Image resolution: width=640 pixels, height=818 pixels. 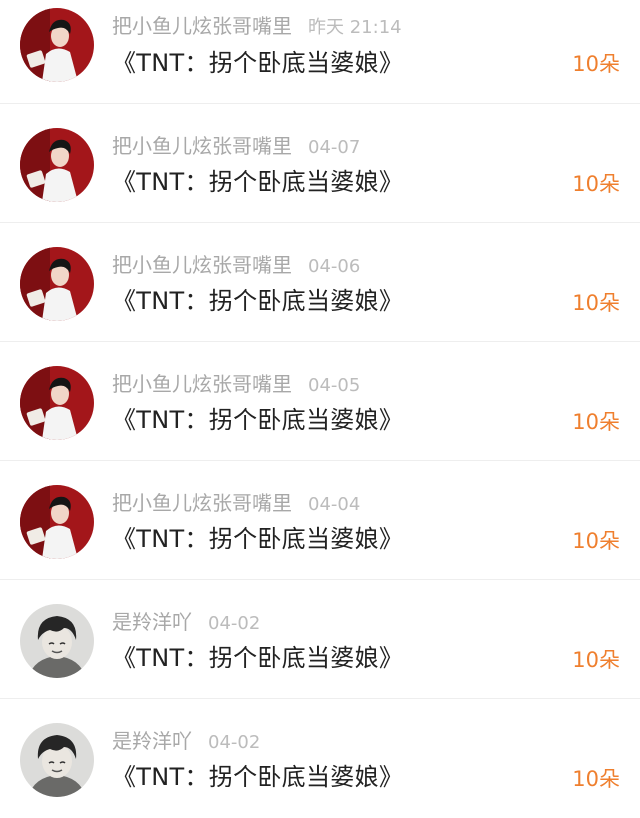 What do you see at coordinates (355, 27) in the screenshot?
I see `timestamp: 昨天 21:14` at bounding box center [355, 27].